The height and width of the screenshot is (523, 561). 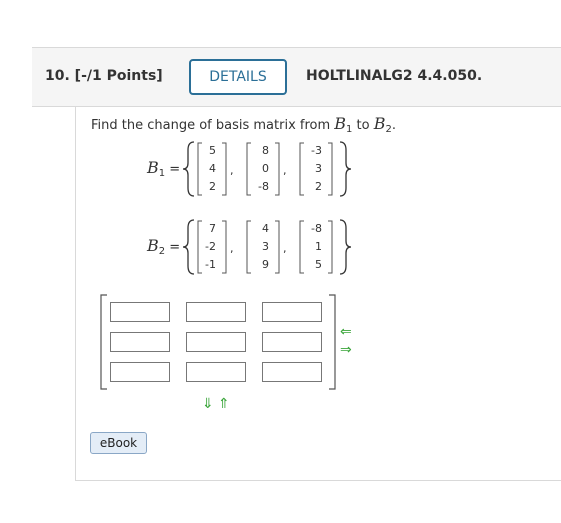 I want to click on b1-v1-entry-2: 4, so click(x=212, y=168).